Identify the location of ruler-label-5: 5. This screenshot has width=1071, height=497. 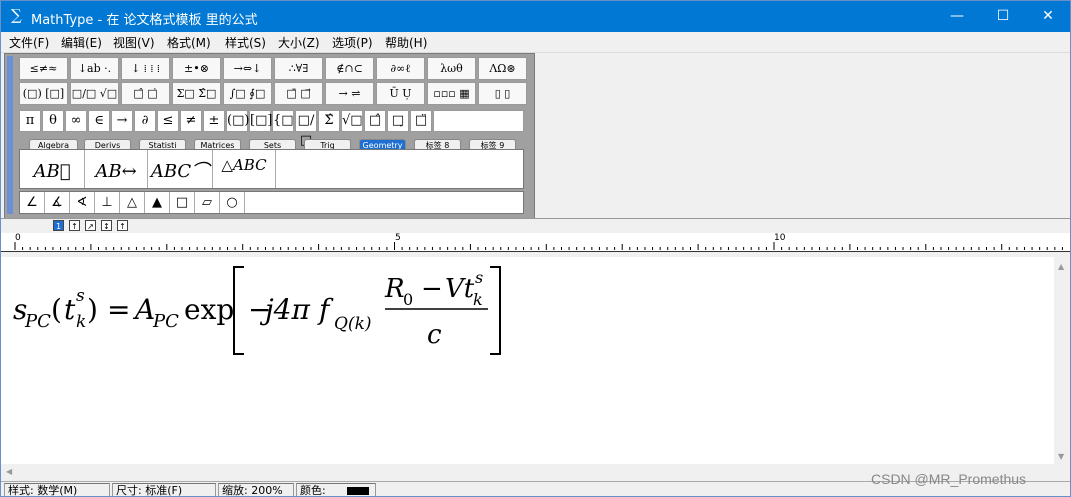
(398, 238).